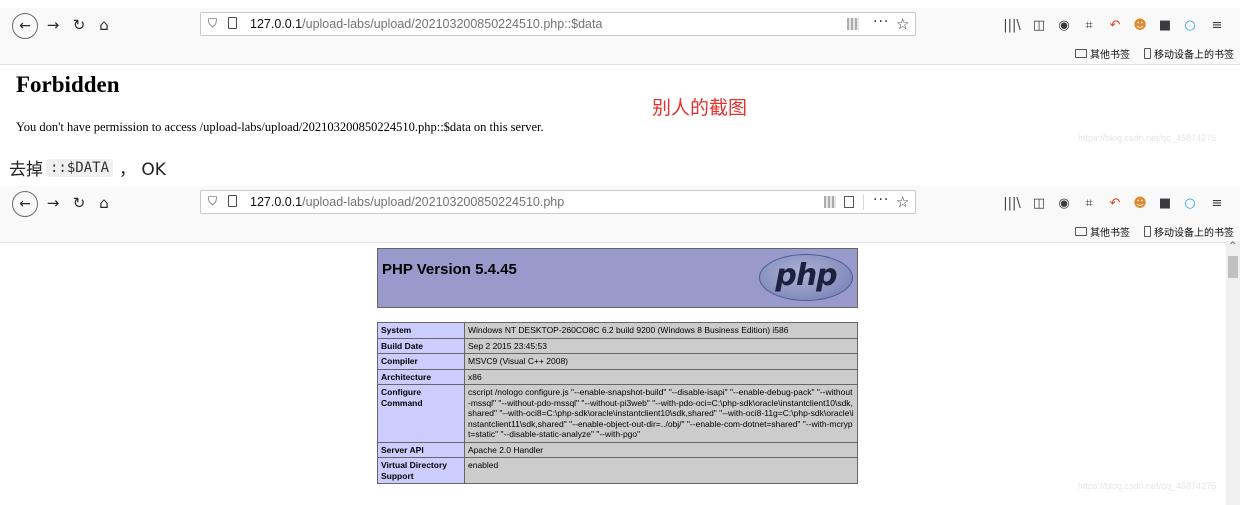 The image size is (1240, 505). I want to click on row-value: Sep 2 2015 23:45:53, so click(661, 345).